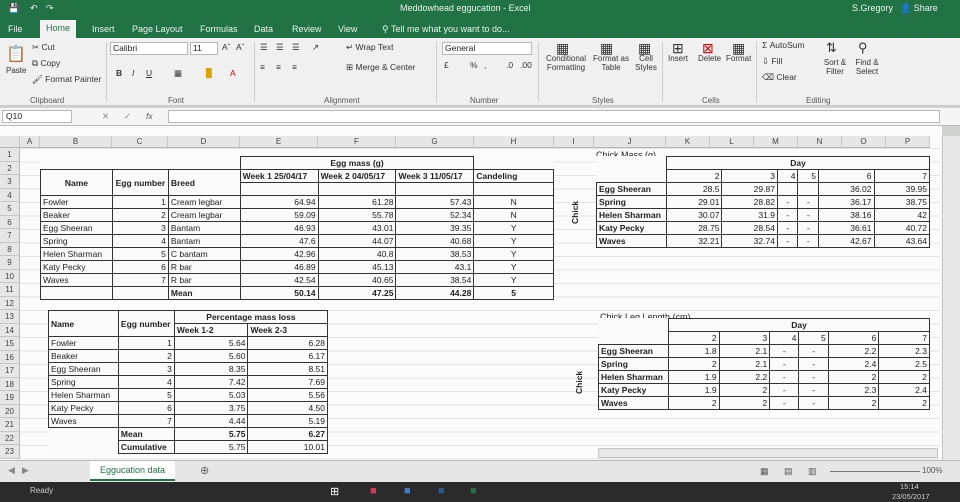 This screenshot has height=502, width=960. Describe the element at coordinates (16, 70) in the screenshot. I see `paste-button: Paste` at that location.